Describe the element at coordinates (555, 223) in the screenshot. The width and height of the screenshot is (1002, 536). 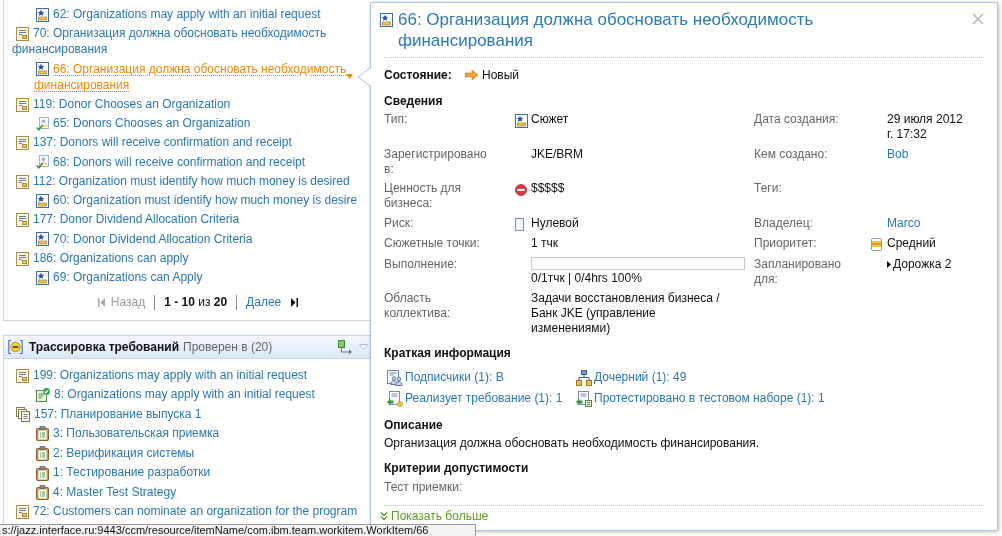
I see `field-value: Нулевой` at that location.